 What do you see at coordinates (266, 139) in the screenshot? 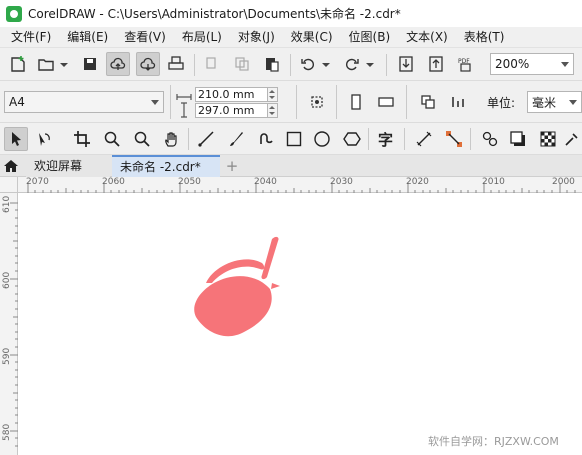
I see `smart-drawing-icon` at bounding box center [266, 139].